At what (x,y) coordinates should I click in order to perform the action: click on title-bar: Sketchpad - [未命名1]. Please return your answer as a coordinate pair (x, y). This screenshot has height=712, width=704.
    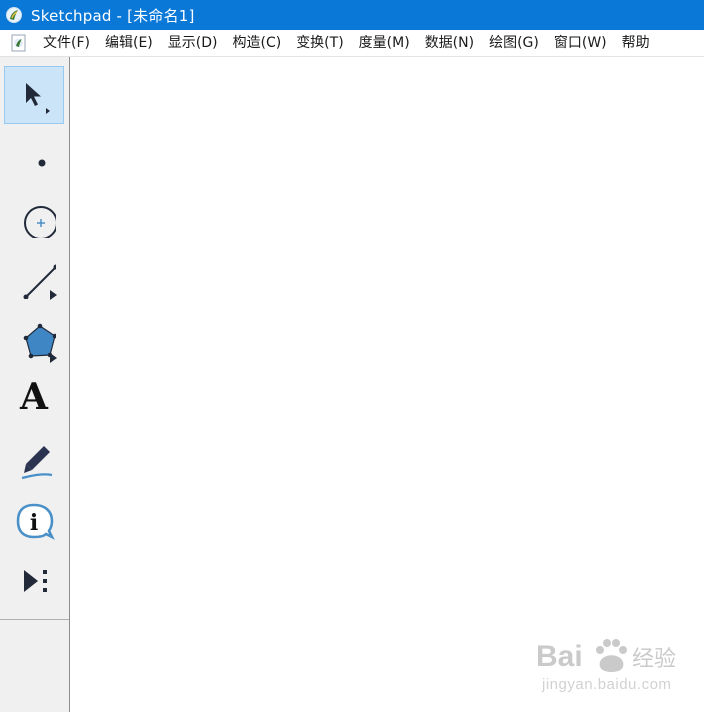
    Looking at the image, I should click on (352, 15).